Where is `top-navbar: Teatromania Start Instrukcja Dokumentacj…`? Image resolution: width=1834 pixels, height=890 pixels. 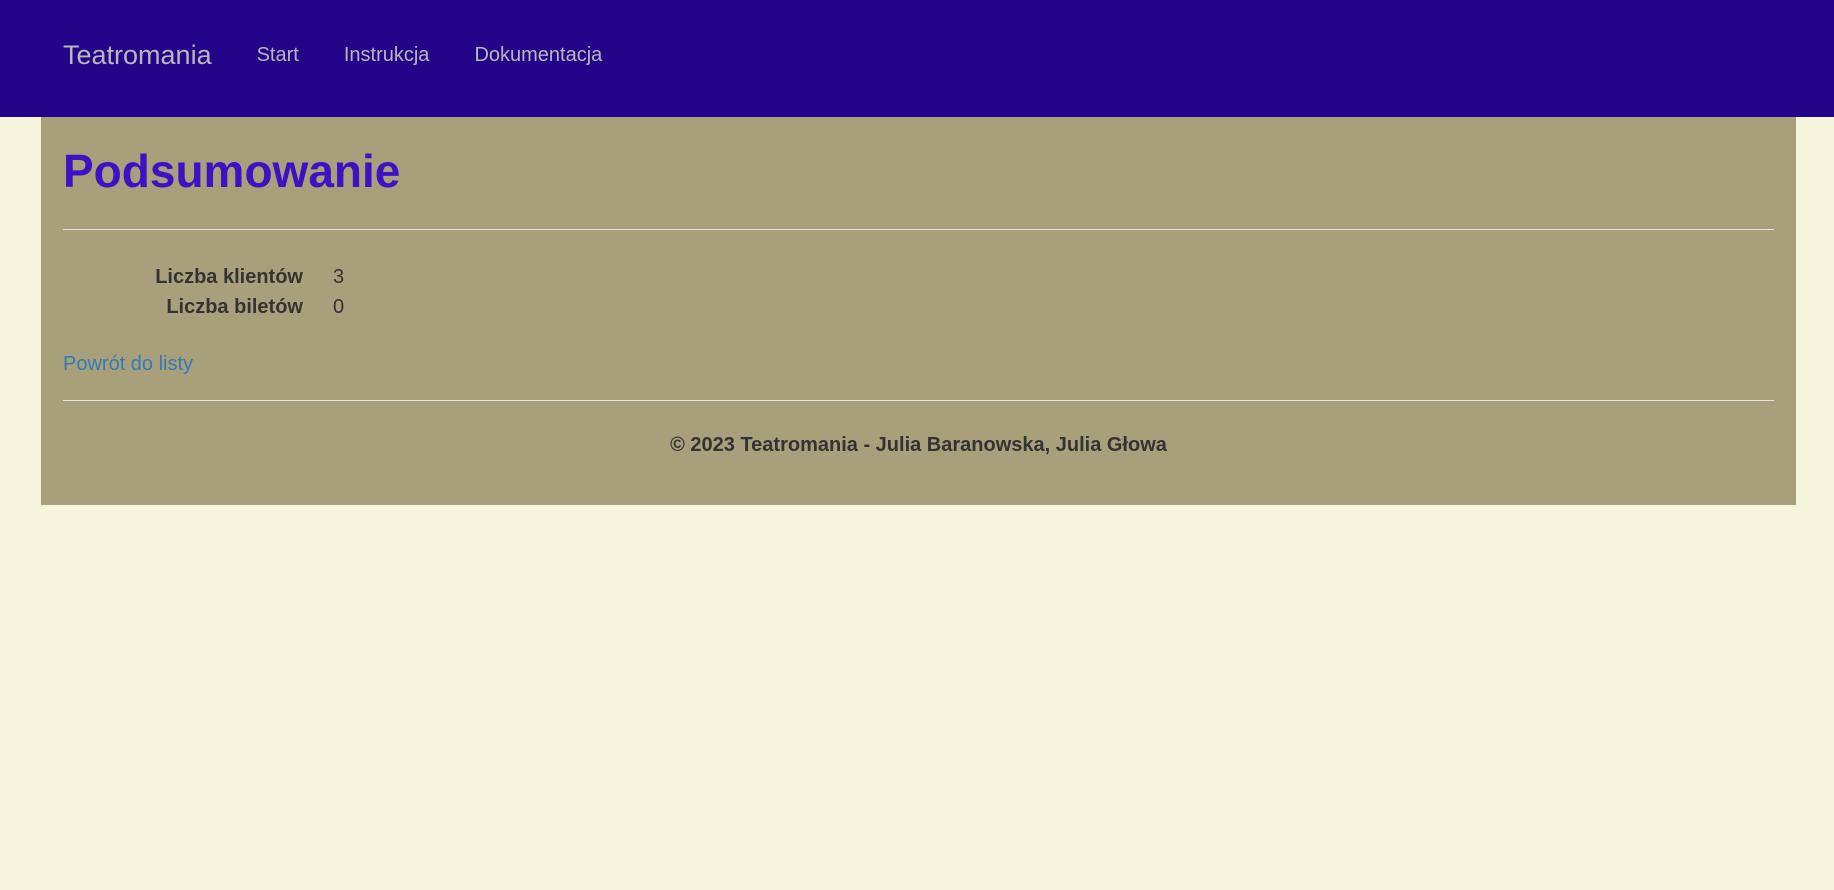 top-navbar: Teatromania Start Instrukcja Dokumentacj… is located at coordinates (917, 58).